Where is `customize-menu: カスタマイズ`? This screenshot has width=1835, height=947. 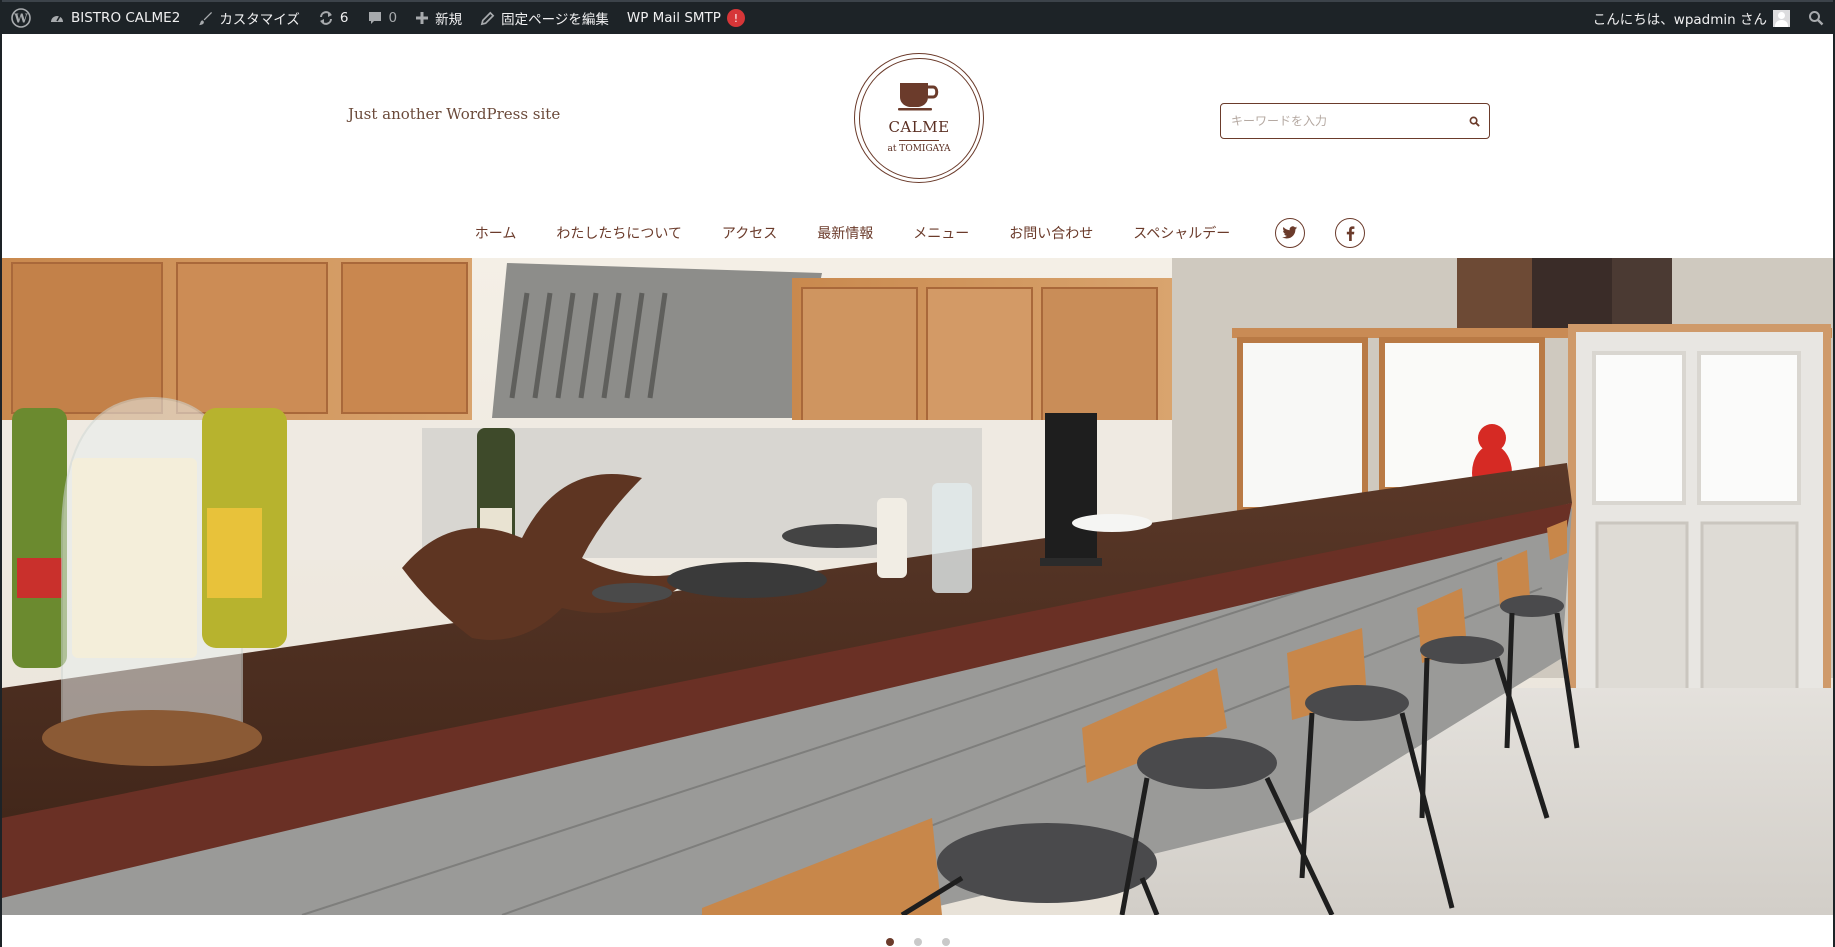 customize-menu: カスタマイズ is located at coordinates (249, 18).